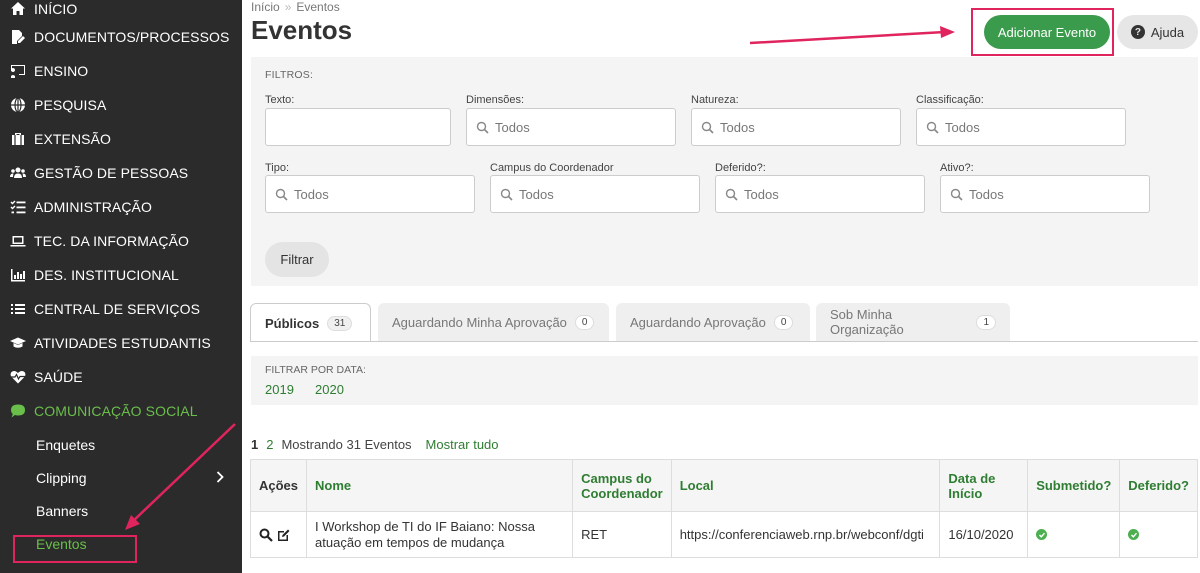 The width and height of the screenshot is (1200, 573). I want to click on sidebar-subitem-enquetes: Enquetes, so click(121, 444).